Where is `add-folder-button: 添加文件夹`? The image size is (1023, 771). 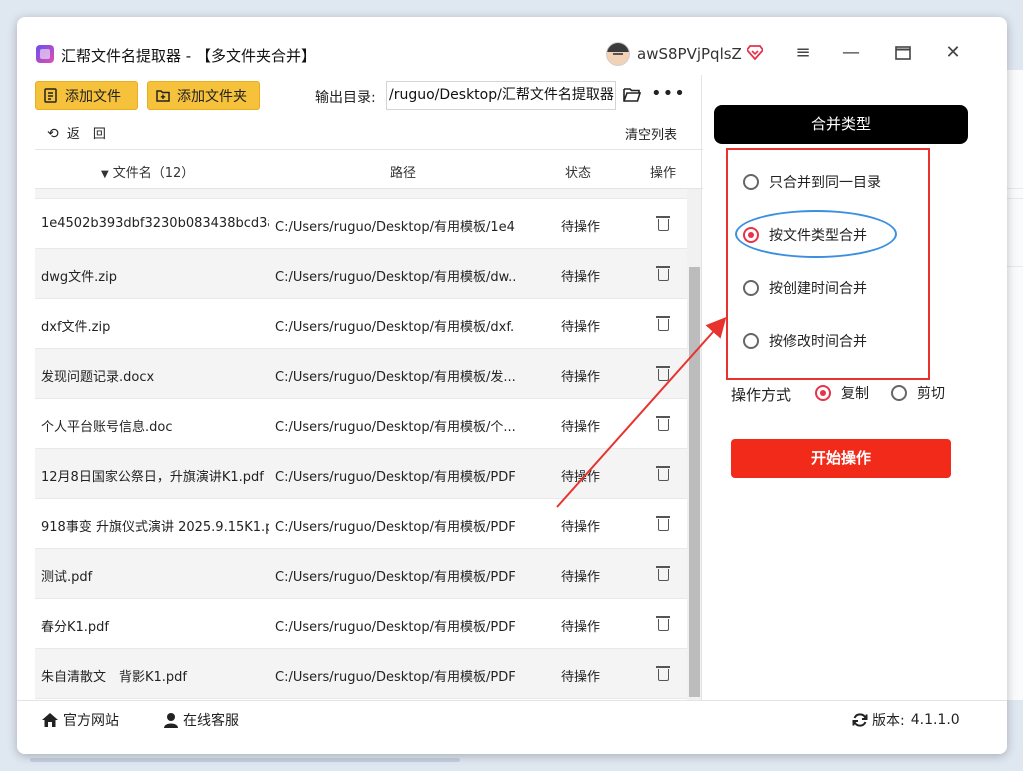
add-folder-button: 添加文件夹 is located at coordinates (203, 95).